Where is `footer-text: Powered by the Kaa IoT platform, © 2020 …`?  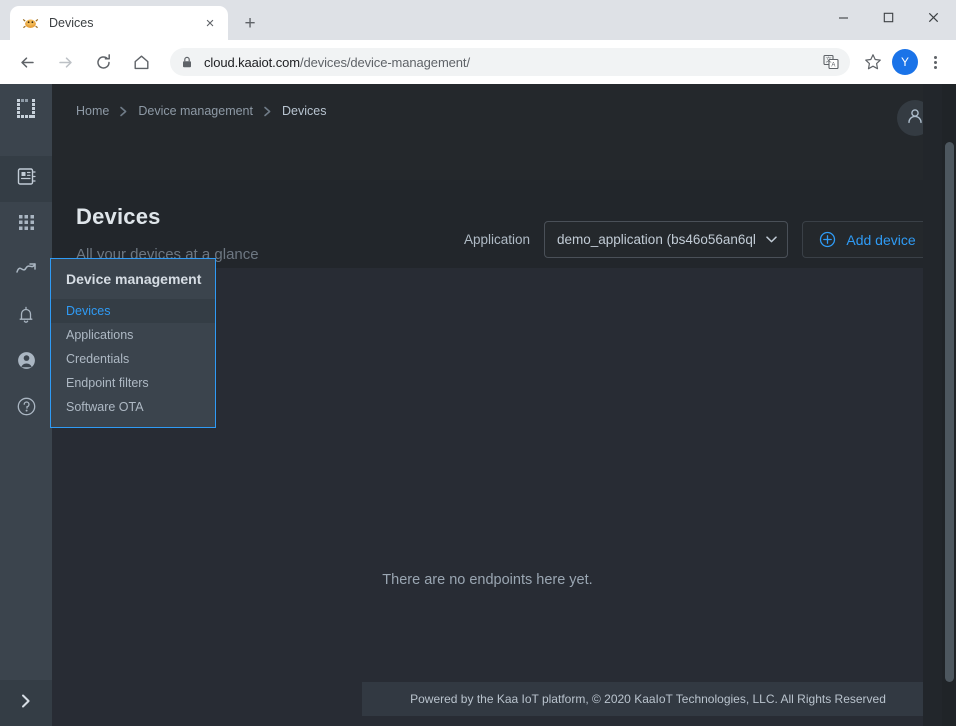
footer-text: Powered by the Kaa IoT platform, © 2020 … is located at coordinates (648, 699).